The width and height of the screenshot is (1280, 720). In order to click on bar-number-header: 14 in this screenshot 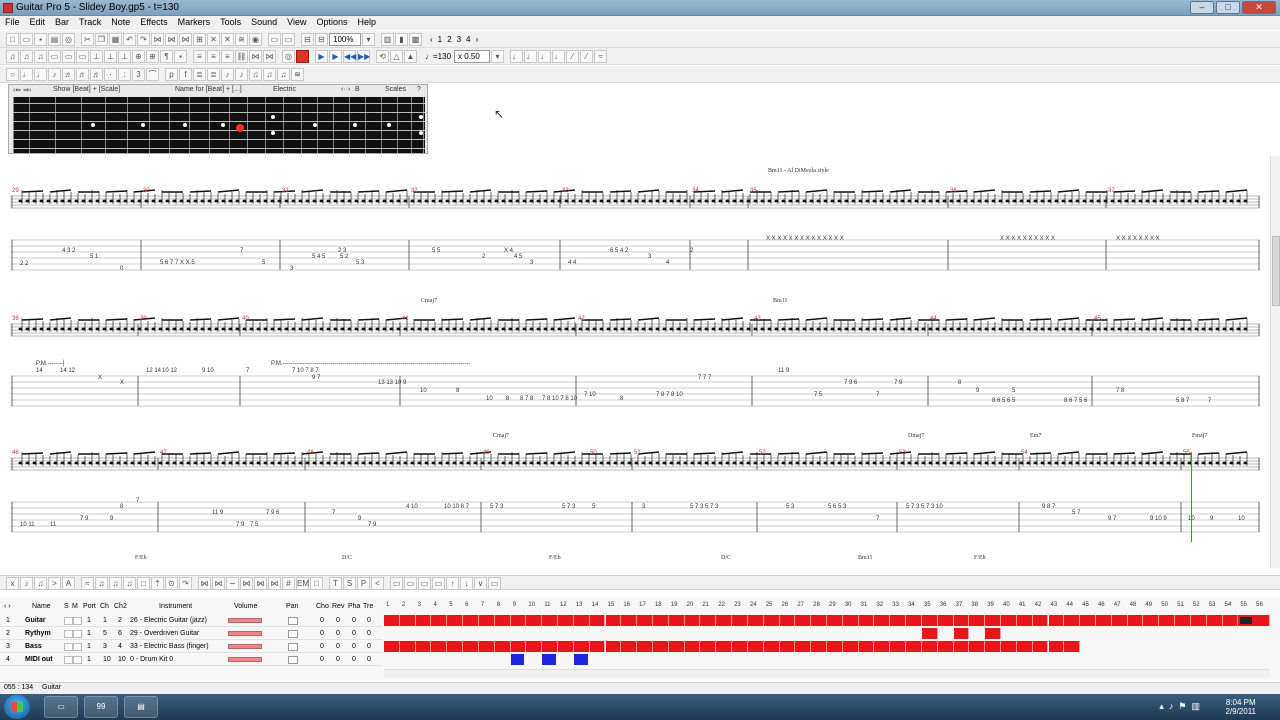, I will do `click(595, 605)`.